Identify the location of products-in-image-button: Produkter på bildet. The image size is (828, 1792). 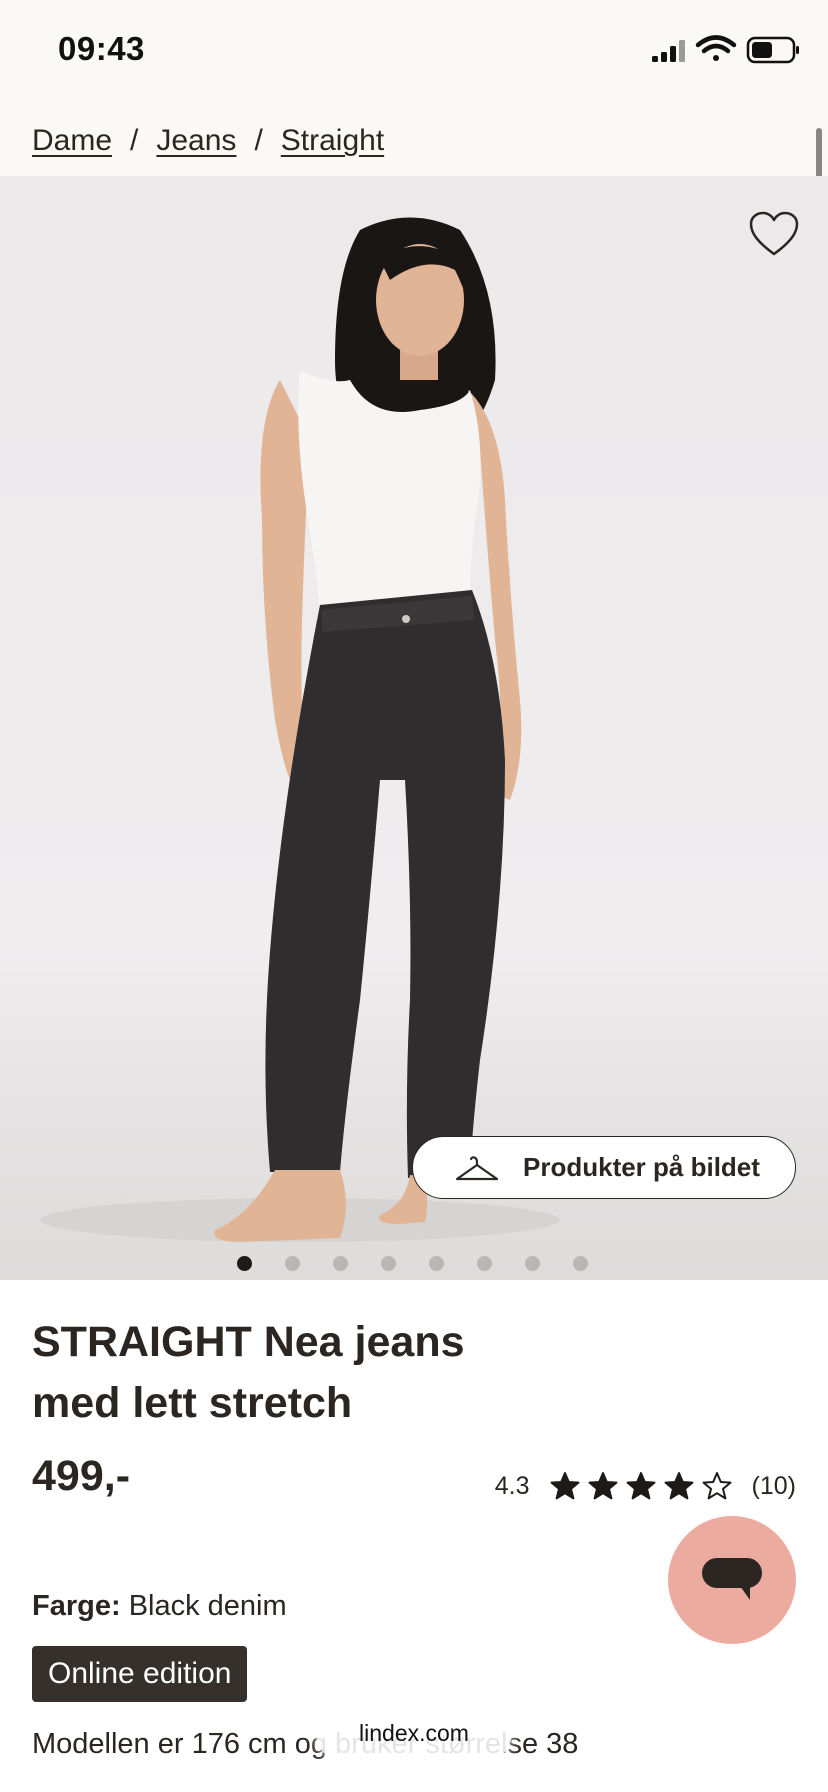
(604, 1167).